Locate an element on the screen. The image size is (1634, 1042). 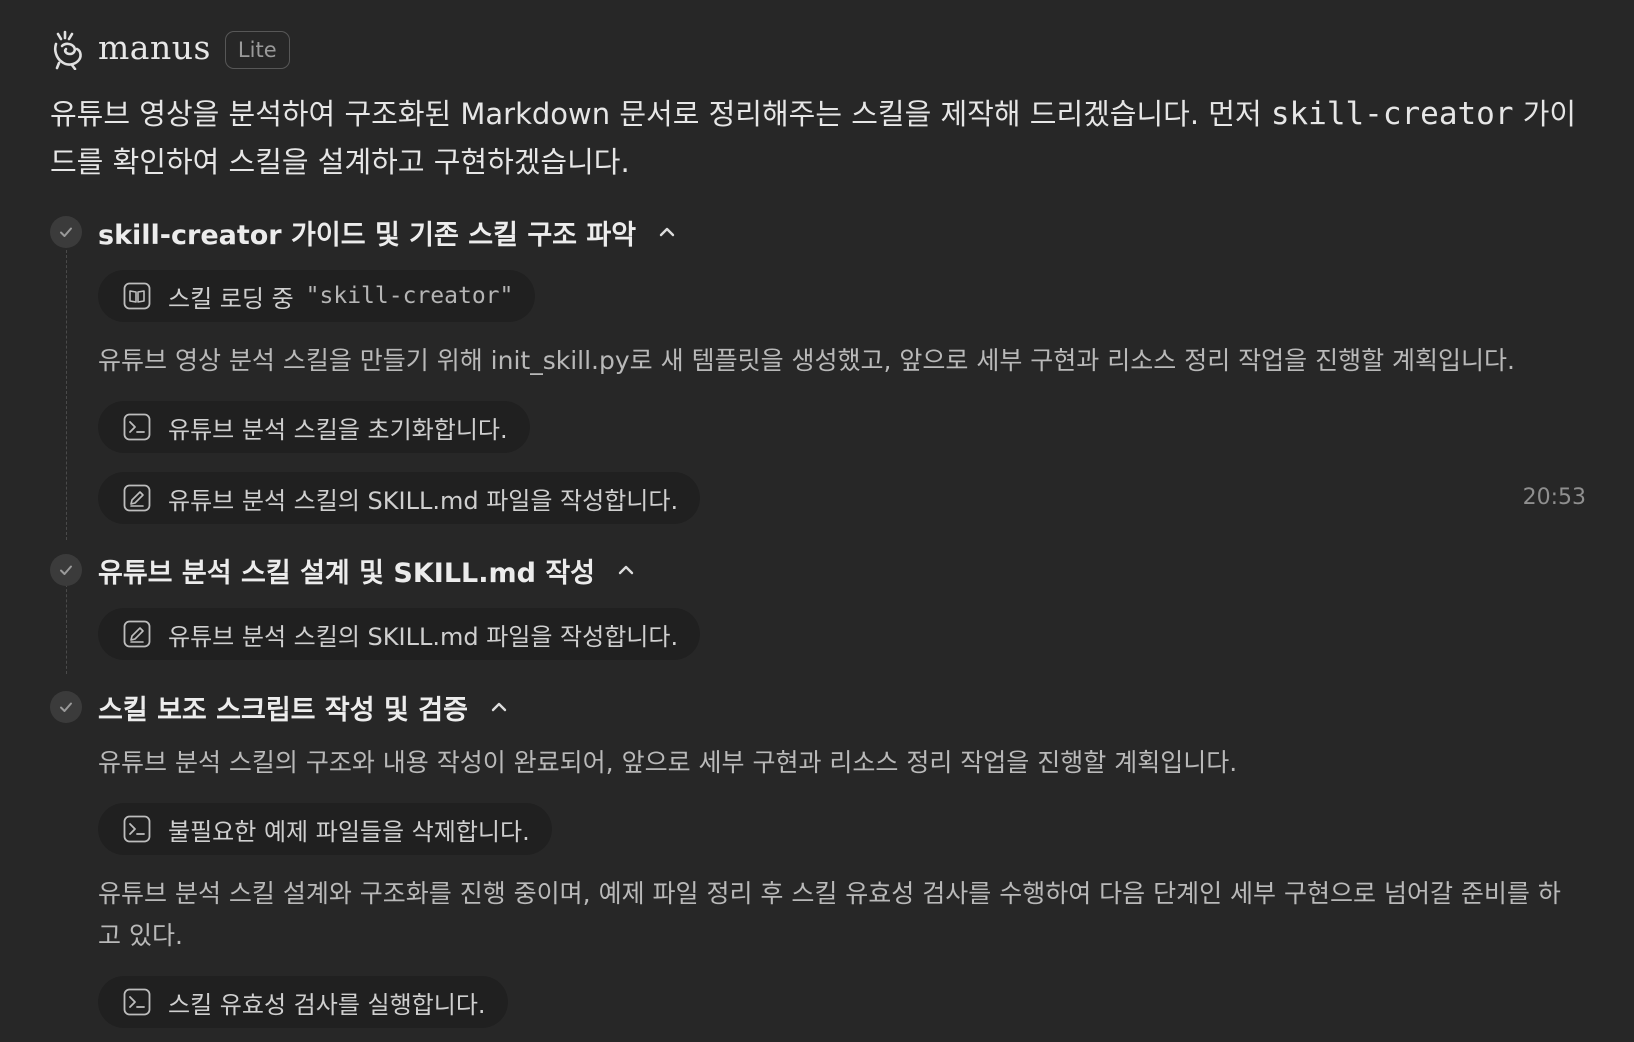
brand-name: manus is located at coordinates (154, 47).